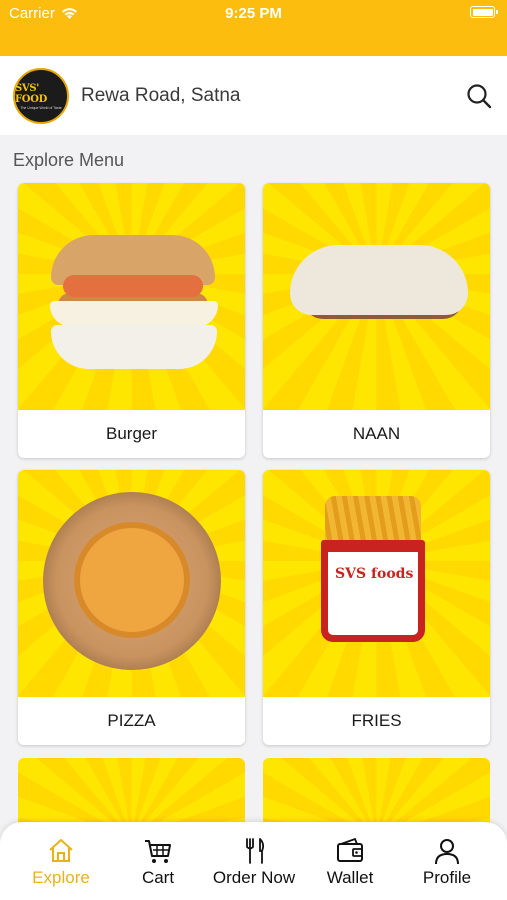 The image size is (507, 900). I want to click on menu-card-label: PIZZA, so click(131, 720).